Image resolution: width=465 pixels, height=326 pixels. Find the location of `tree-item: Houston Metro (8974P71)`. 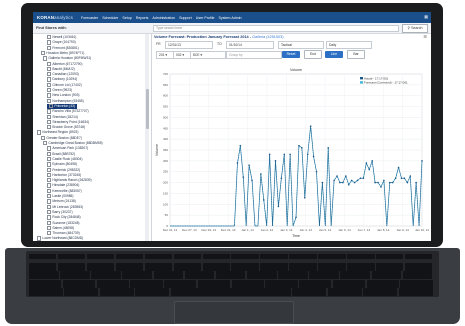

tree-item: Houston Metro (8974P71) is located at coordinates (62, 53).